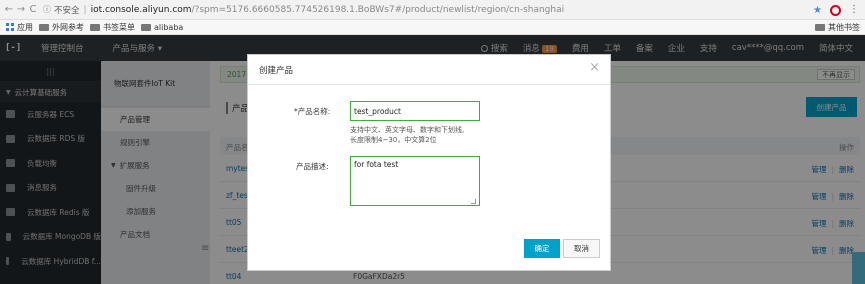 Image resolution: width=865 pixels, height=284 pixels. I want to click on opera-icon, so click(835, 10).